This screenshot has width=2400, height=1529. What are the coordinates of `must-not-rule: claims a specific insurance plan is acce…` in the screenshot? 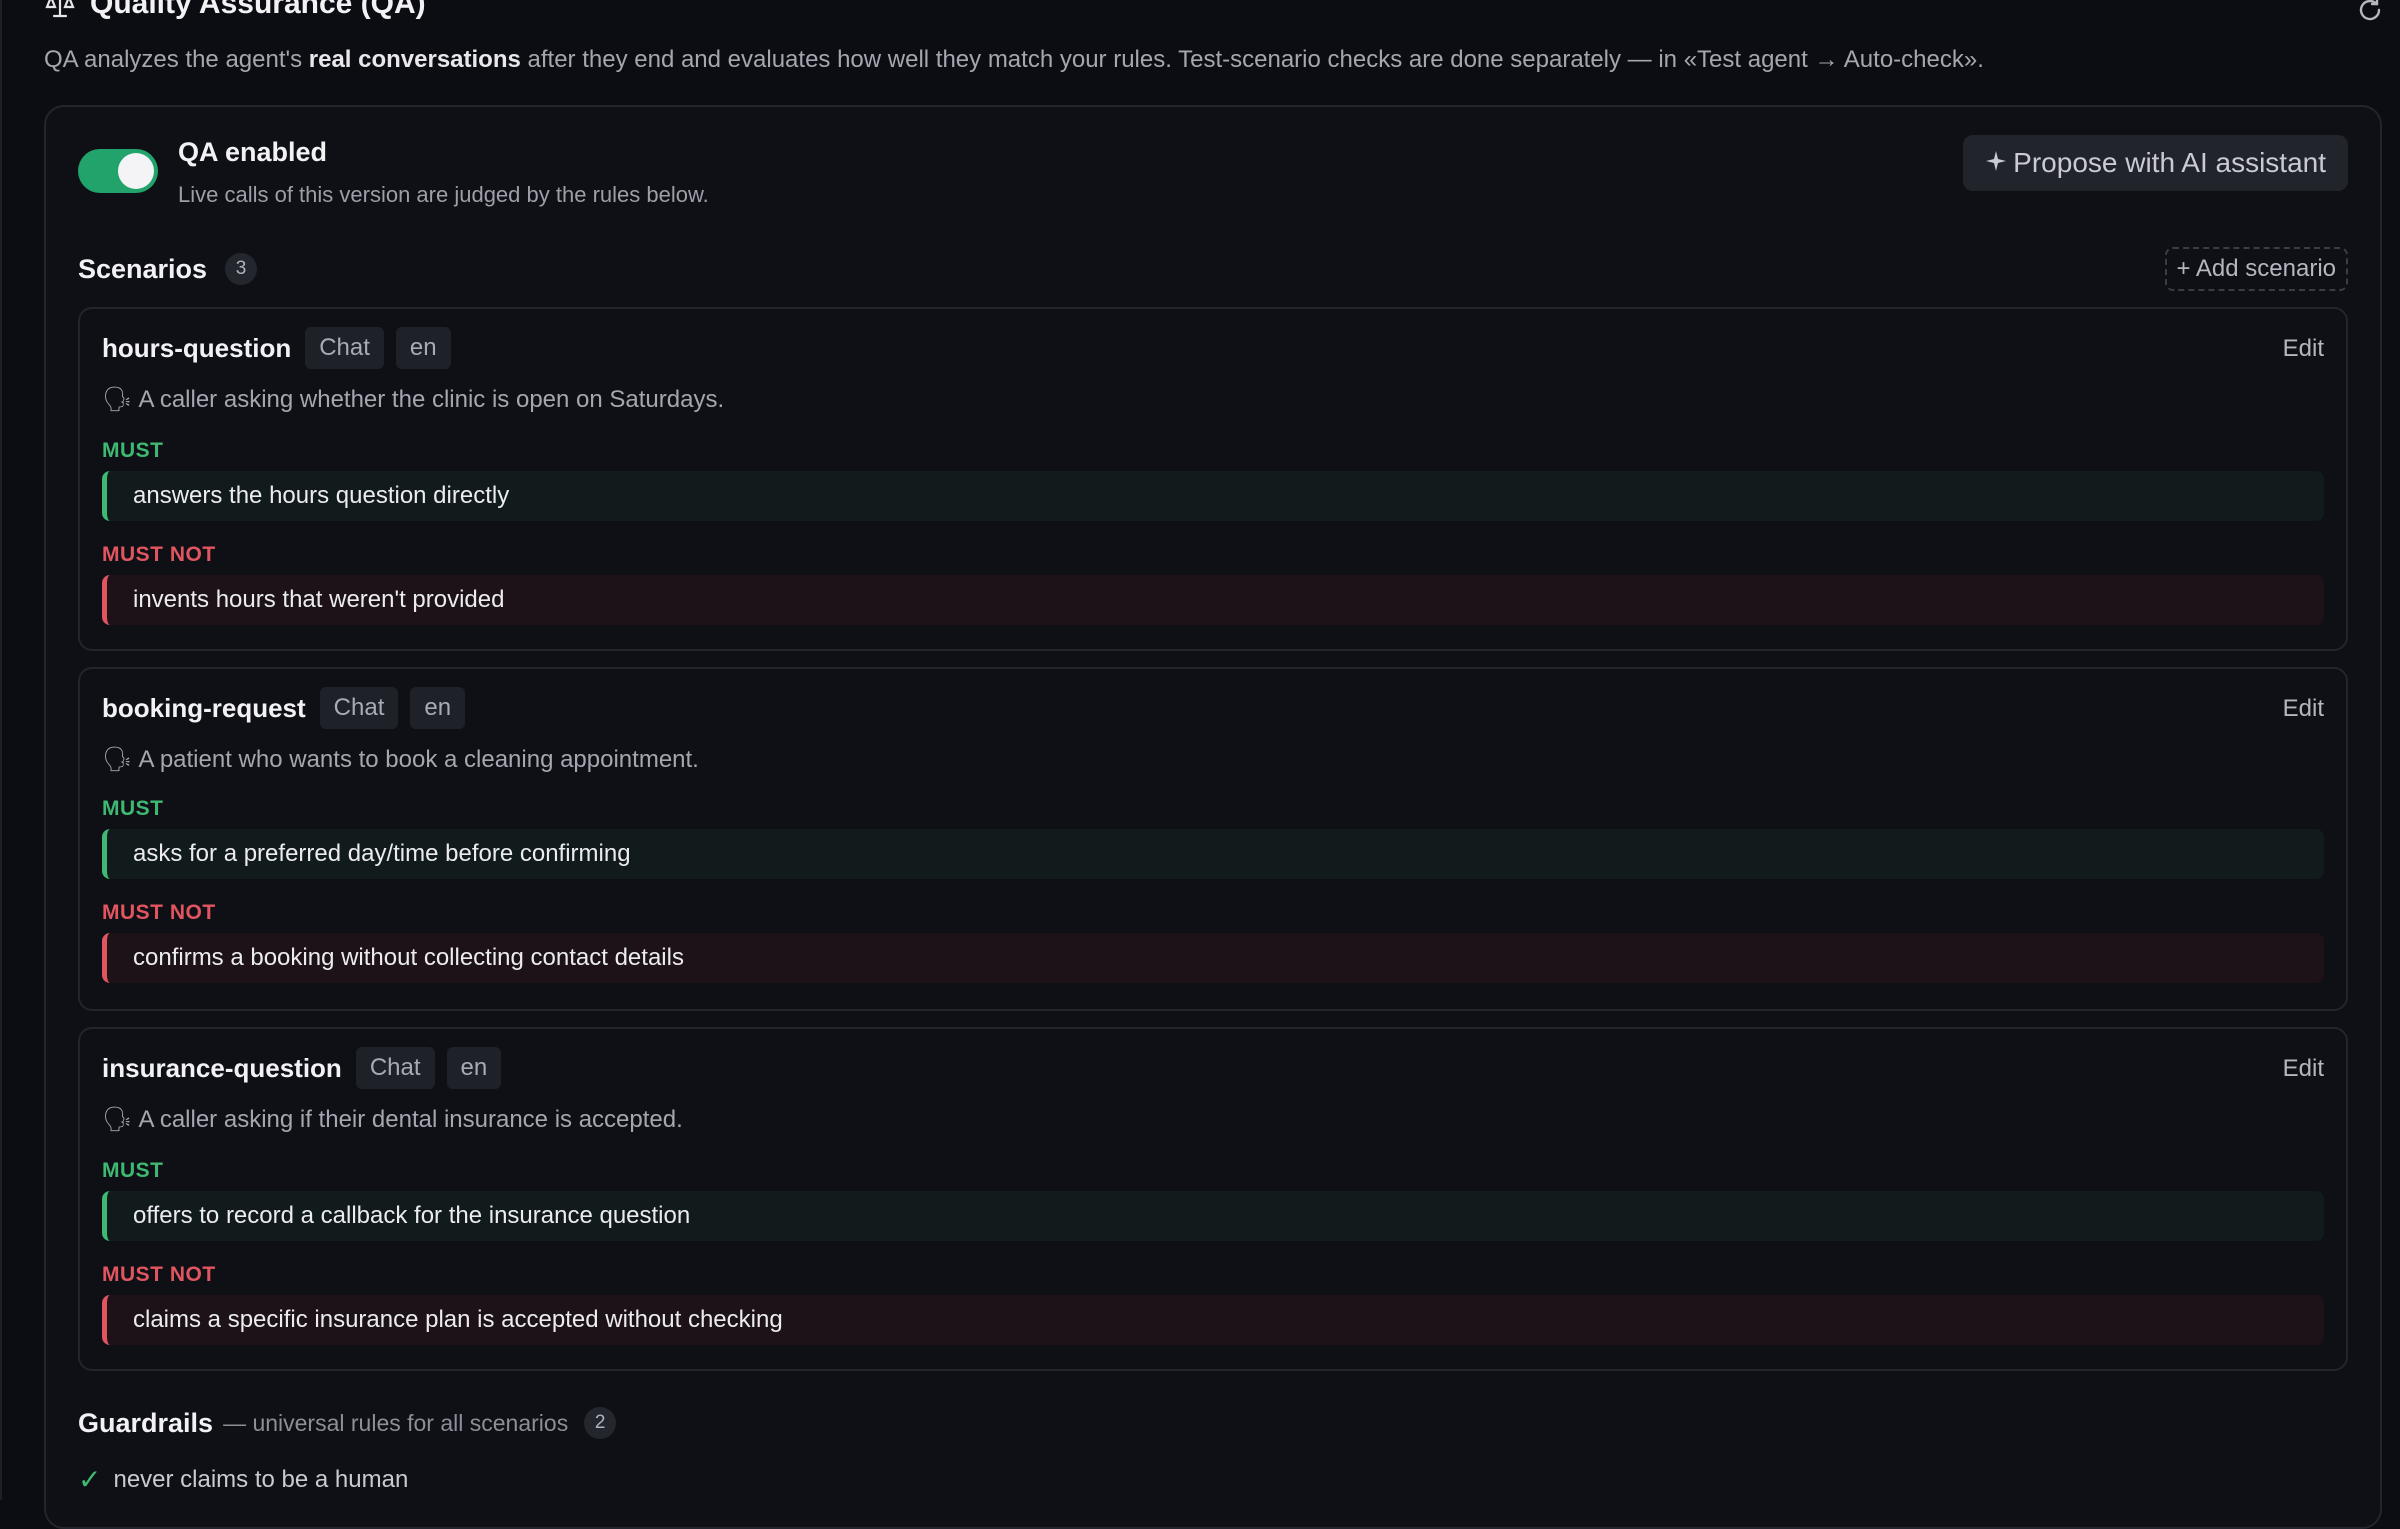 It's located at (1213, 1320).